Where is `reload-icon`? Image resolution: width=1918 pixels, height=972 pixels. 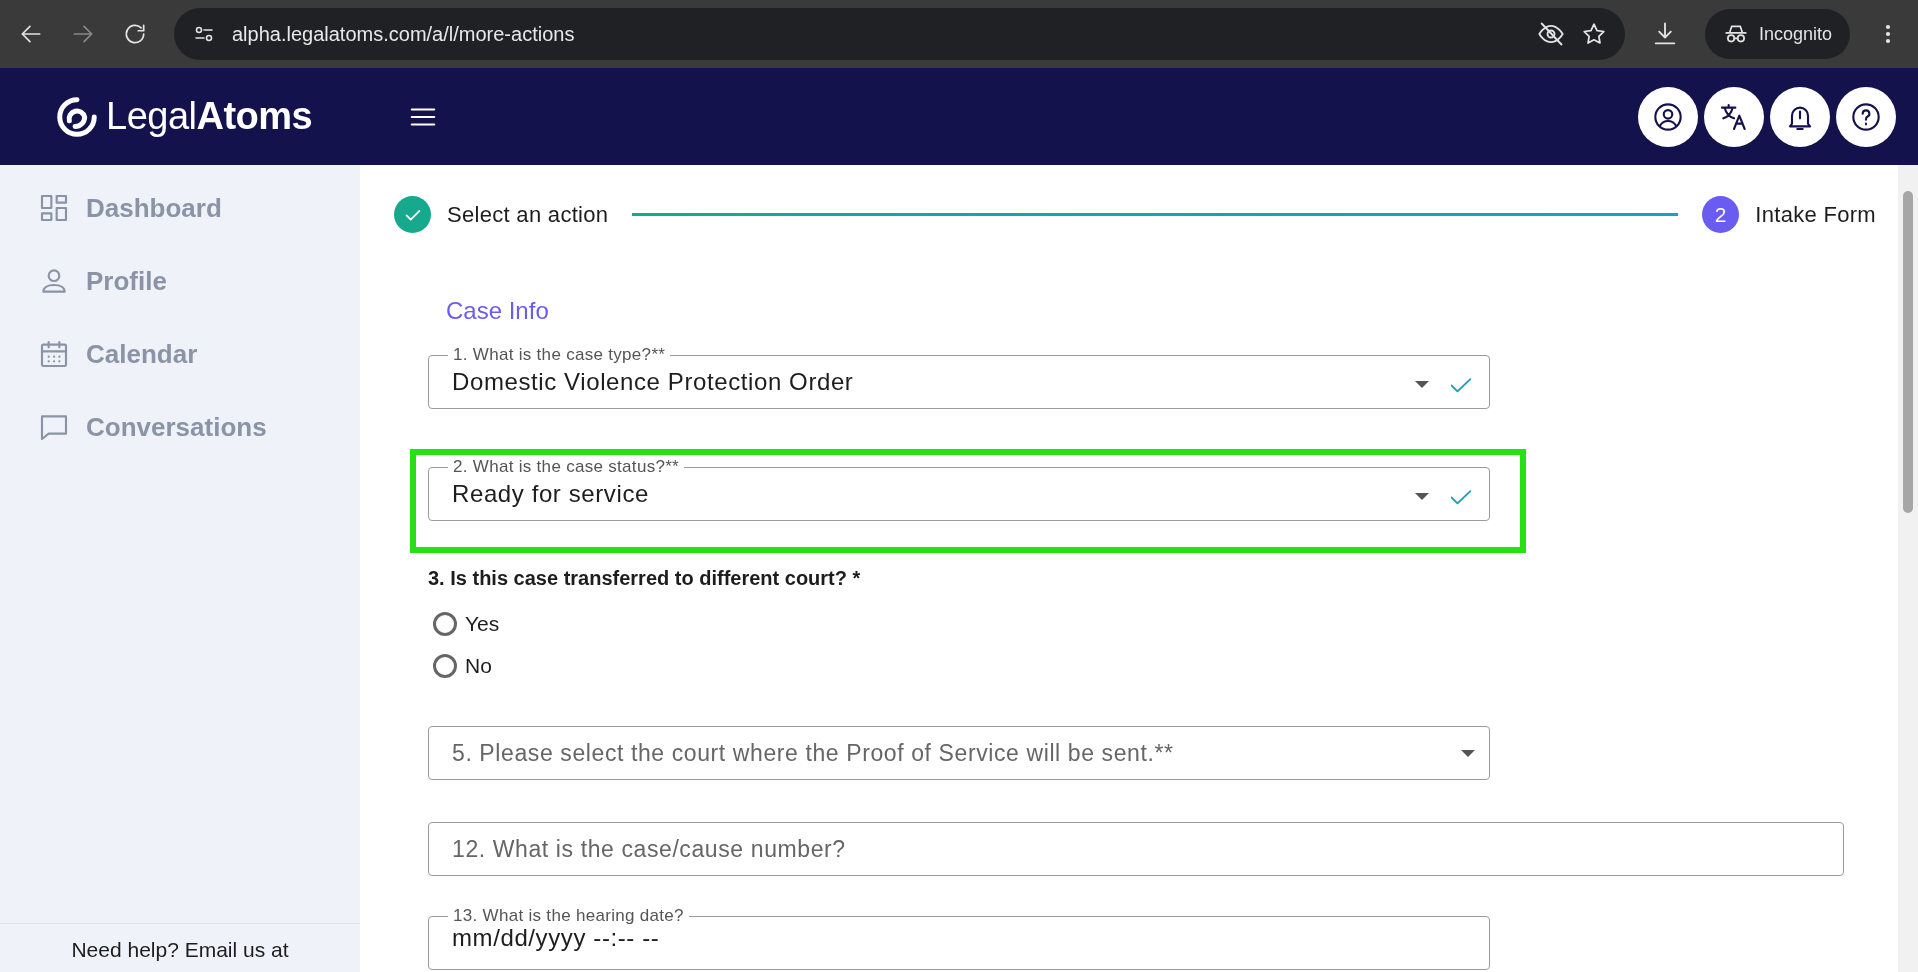 reload-icon is located at coordinates (135, 34).